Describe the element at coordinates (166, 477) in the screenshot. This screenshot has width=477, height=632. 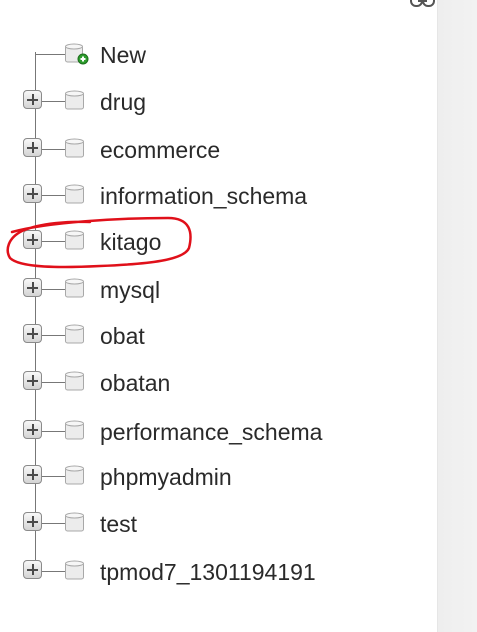
I see `tree-item-label: phpmyadmin` at that location.